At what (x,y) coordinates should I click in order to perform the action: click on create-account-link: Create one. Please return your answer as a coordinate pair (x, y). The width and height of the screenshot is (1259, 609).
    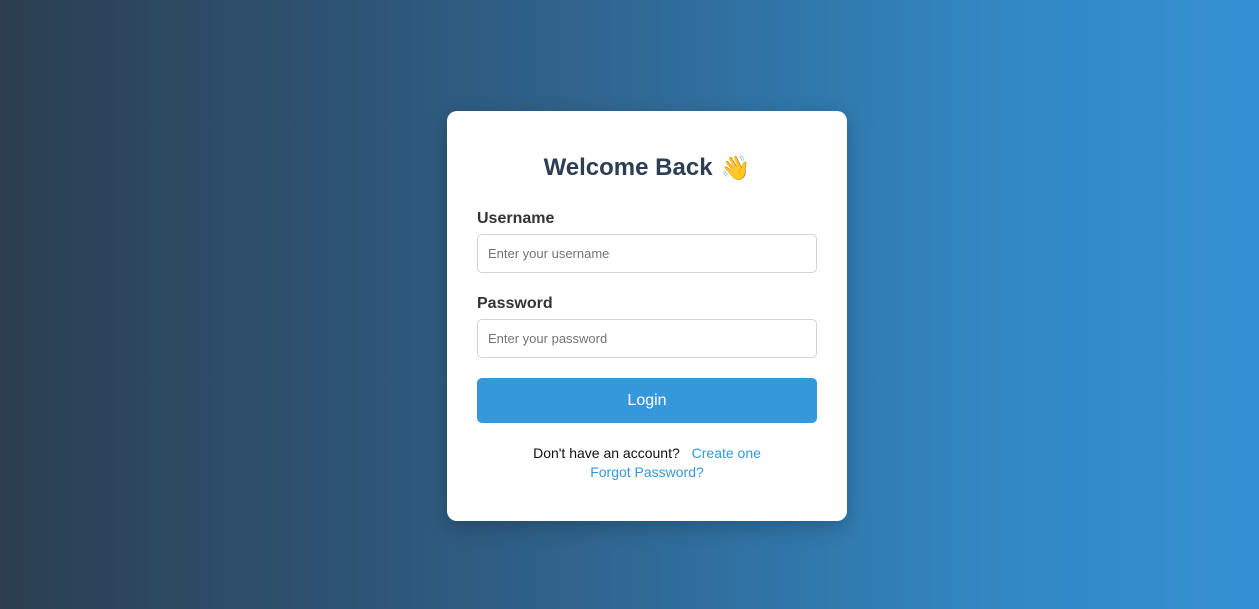
    Looking at the image, I should click on (726, 453).